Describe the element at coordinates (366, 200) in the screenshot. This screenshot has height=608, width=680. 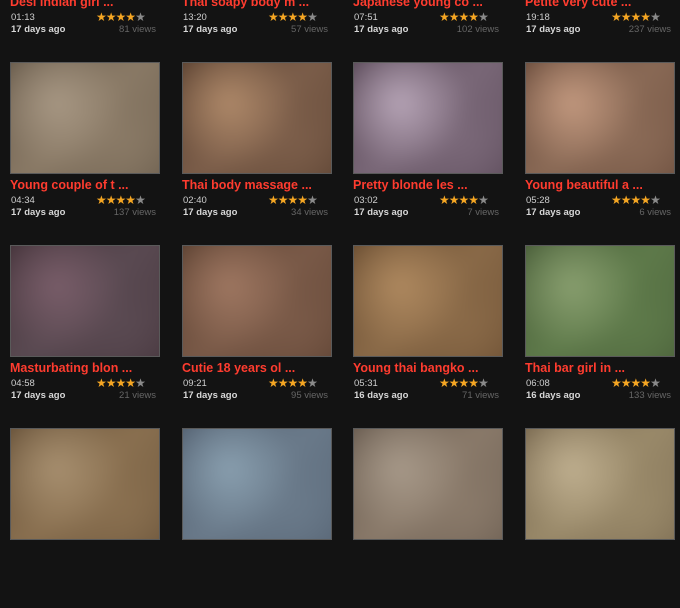
I see `video-duration: 03:02` at that location.